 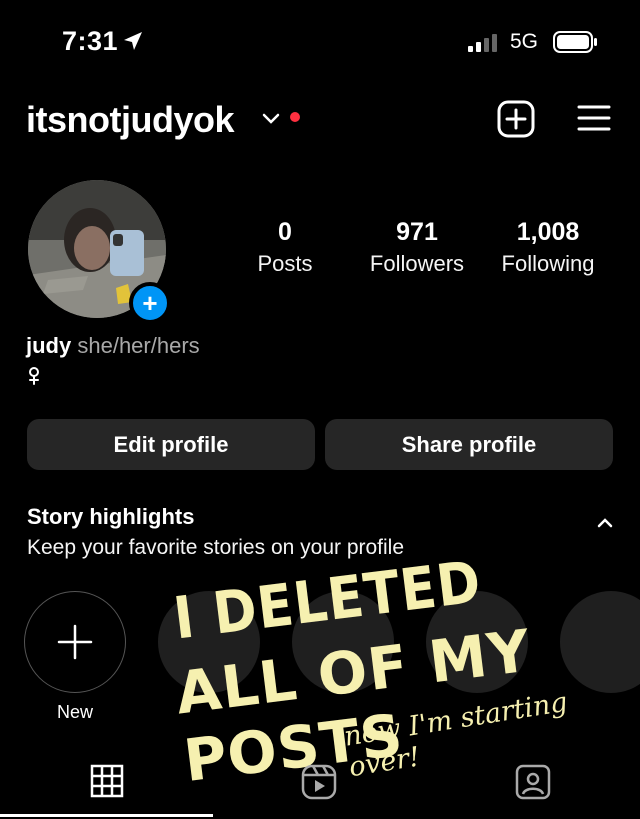 What do you see at coordinates (469, 444) in the screenshot?
I see `share-profile-button: Share profile` at bounding box center [469, 444].